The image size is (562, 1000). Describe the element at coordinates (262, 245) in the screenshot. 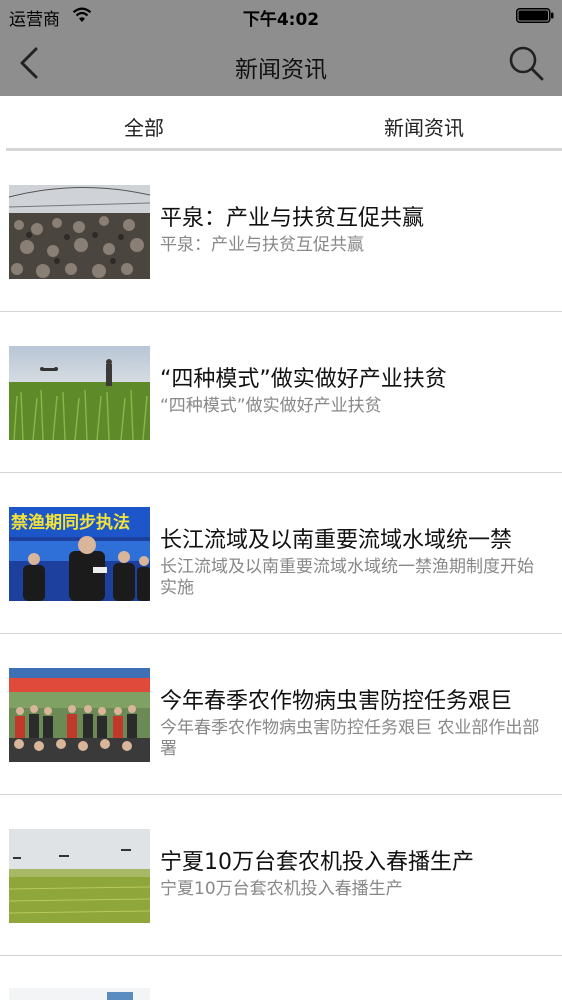

I see `news-summary: 平泉：产业与扶贫互促共赢` at that location.